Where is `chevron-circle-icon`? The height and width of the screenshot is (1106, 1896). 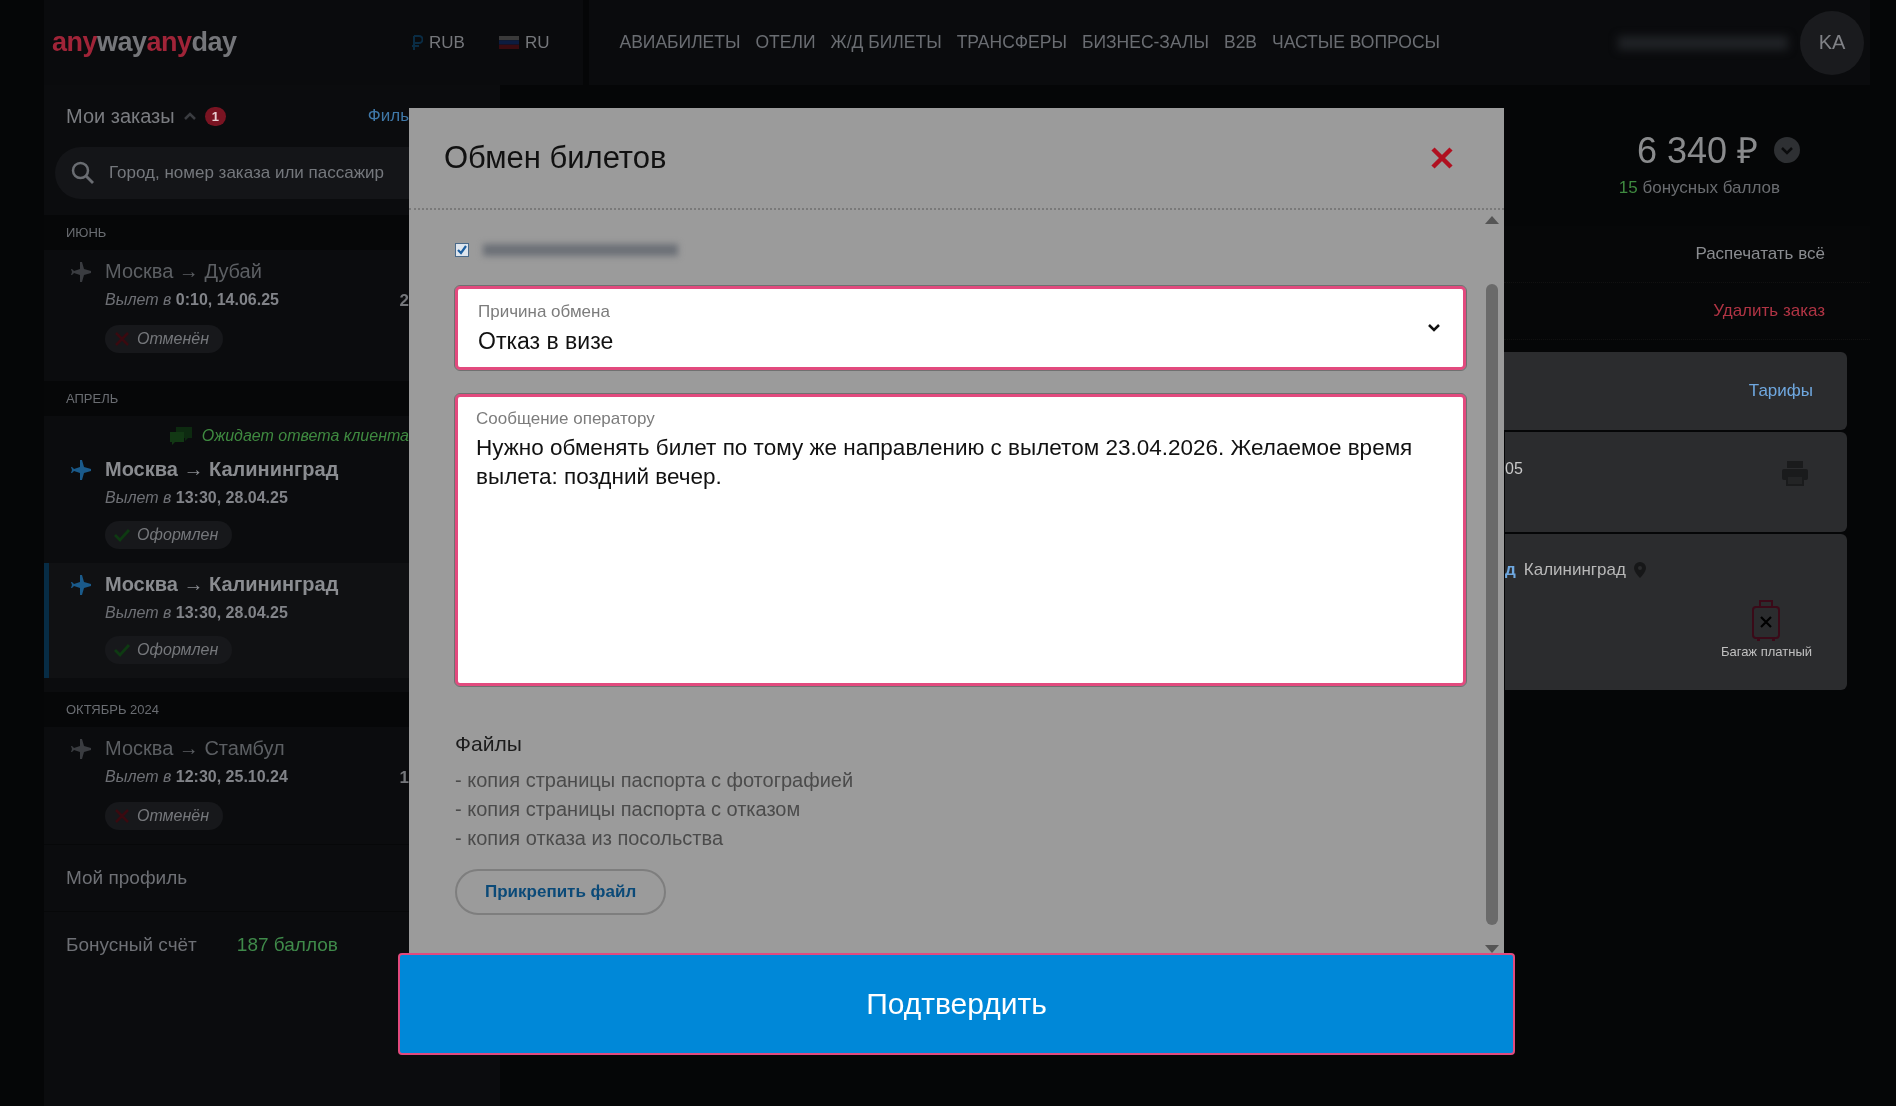 chevron-circle-icon is located at coordinates (1787, 149).